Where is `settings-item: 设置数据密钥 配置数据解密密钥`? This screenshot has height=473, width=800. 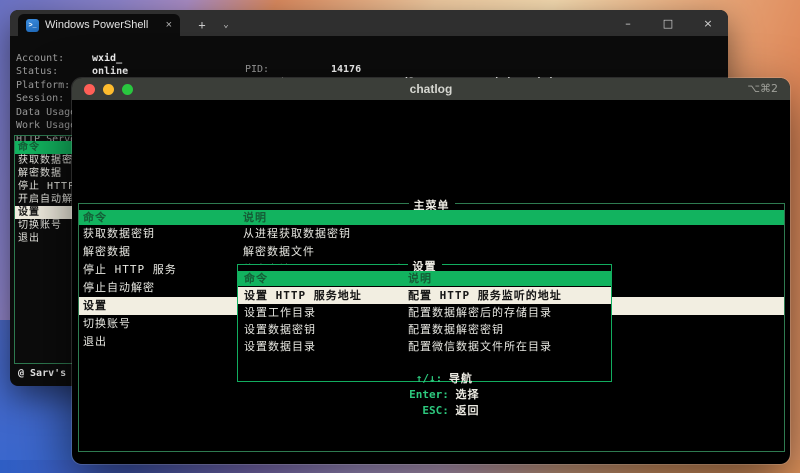
settings-item: 设置数据密钥 配置数据解密密钥 is located at coordinates (424, 329).